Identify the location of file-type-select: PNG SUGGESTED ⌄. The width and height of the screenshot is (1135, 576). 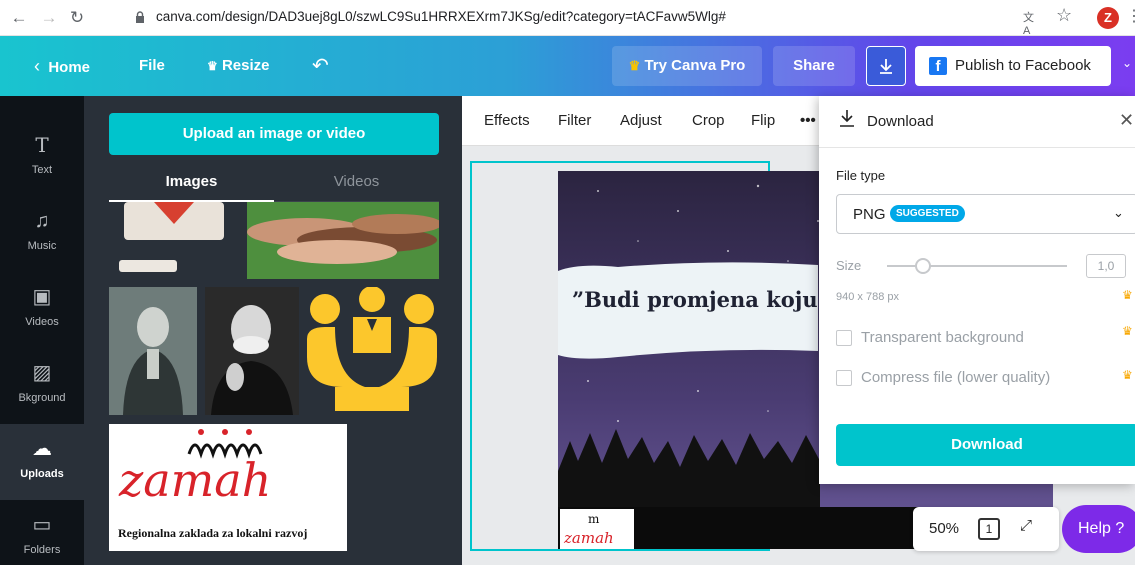
(985, 214).